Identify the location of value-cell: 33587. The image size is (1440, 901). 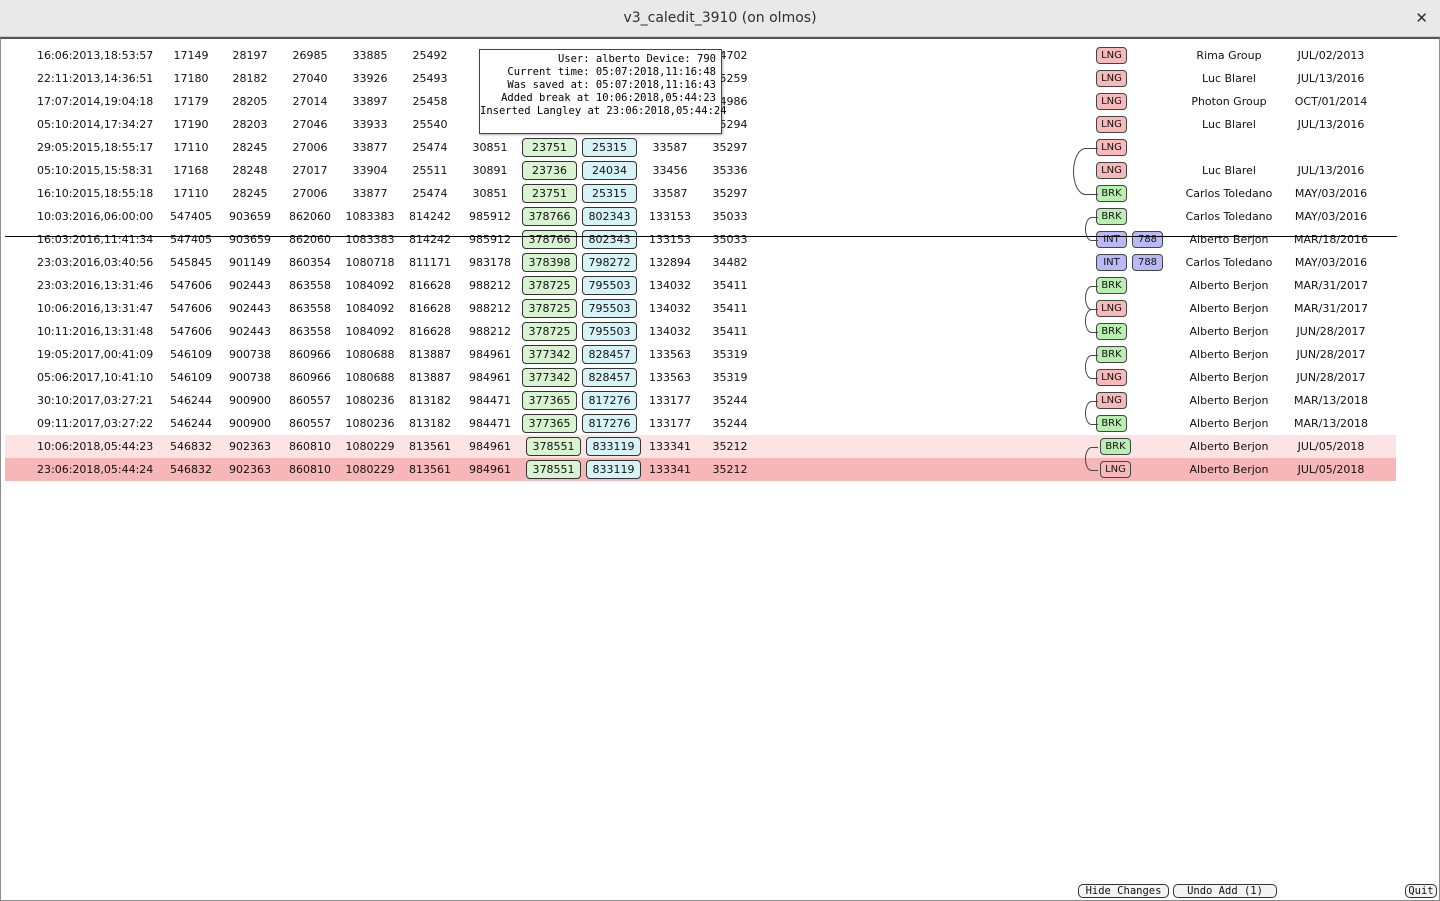
(670, 147).